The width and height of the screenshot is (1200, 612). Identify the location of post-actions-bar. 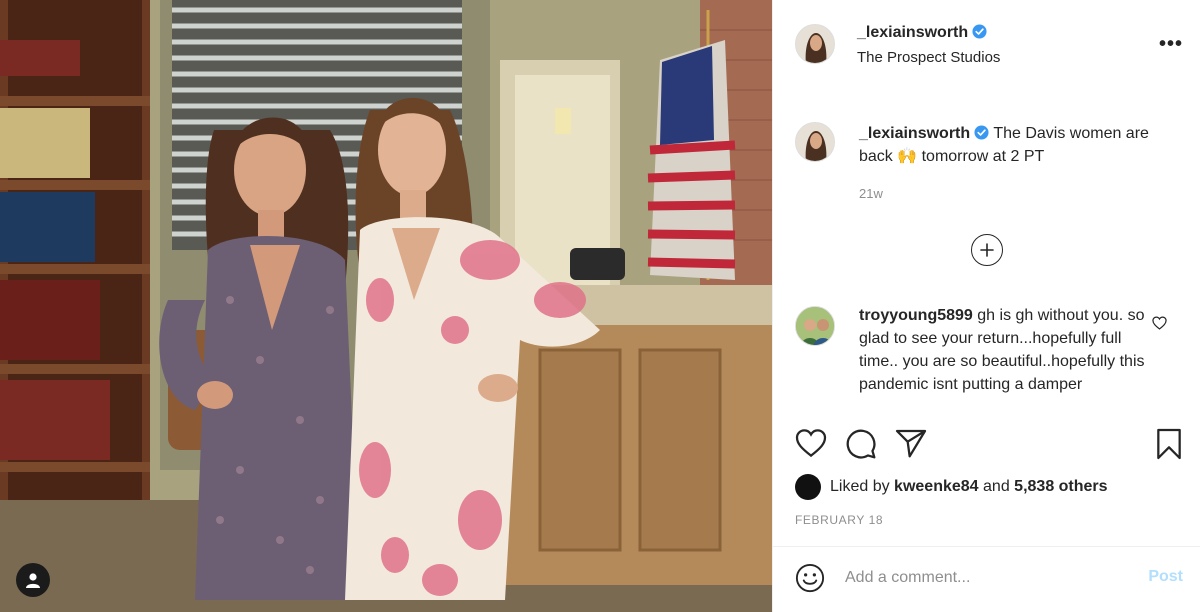
(986, 448).